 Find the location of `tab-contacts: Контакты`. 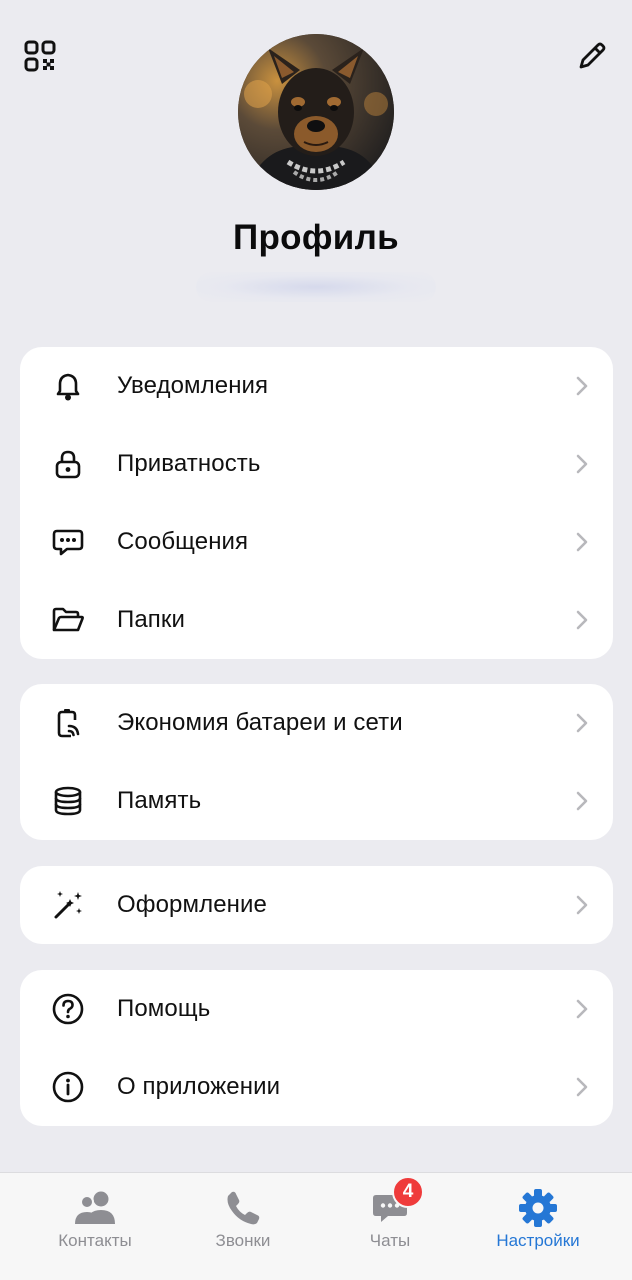

tab-contacts: Контакты is located at coordinates (95, 1226).